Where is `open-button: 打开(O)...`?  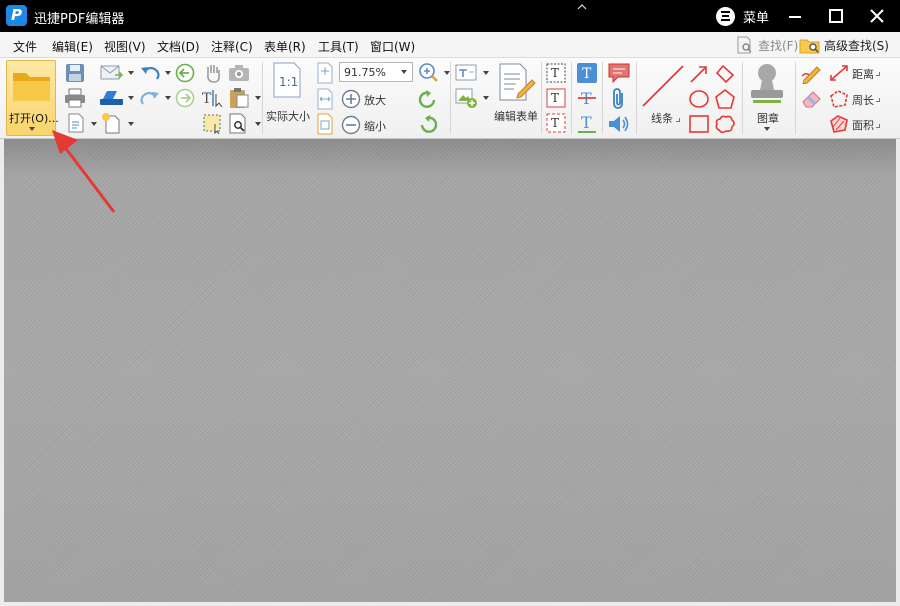
open-button: 打开(O)... is located at coordinates (32, 98).